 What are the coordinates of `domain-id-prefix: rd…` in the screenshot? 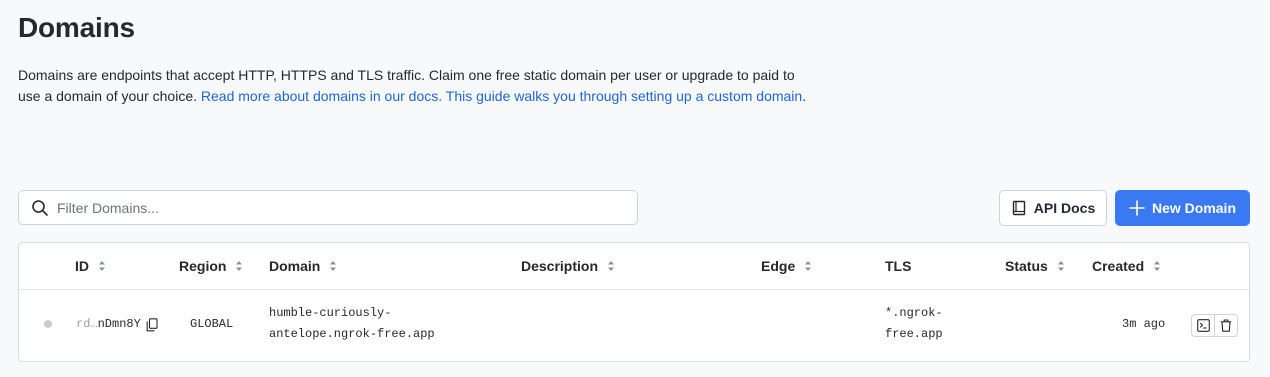 It's located at (87, 324).